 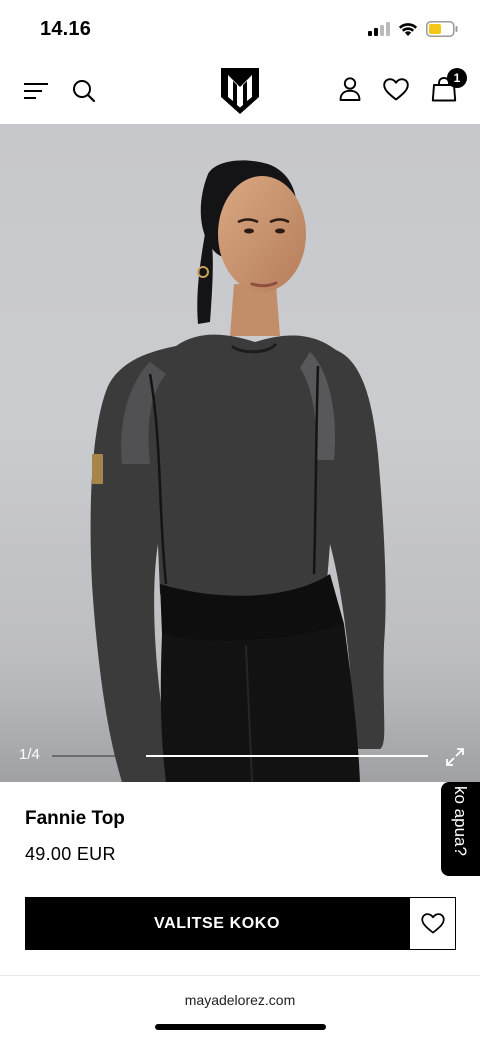 I want to click on wifi-icon, so click(x=408, y=29).